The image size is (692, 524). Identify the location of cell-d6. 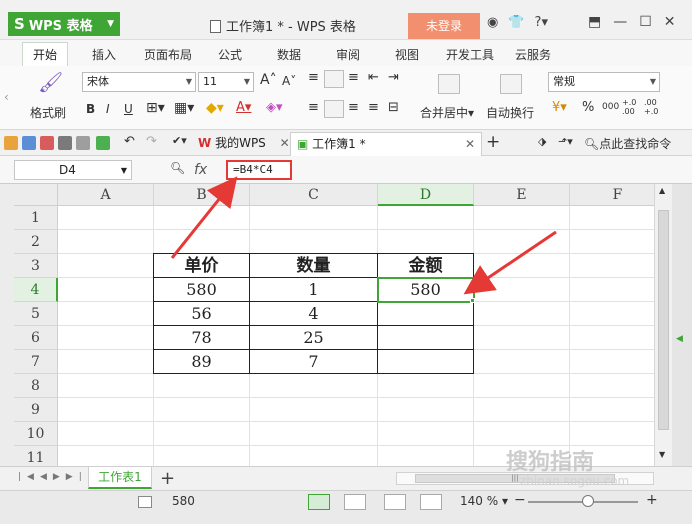
(425, 338).